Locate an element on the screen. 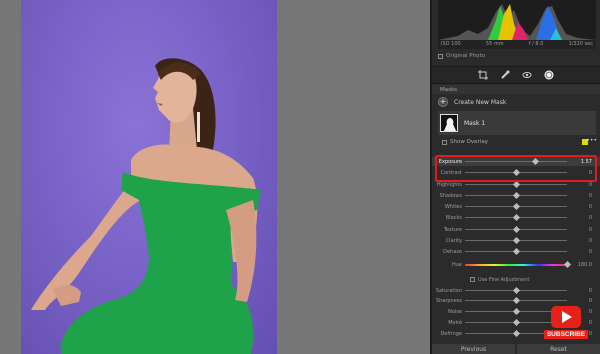  sharpness-slider-track is located at coordinates (516, 300).